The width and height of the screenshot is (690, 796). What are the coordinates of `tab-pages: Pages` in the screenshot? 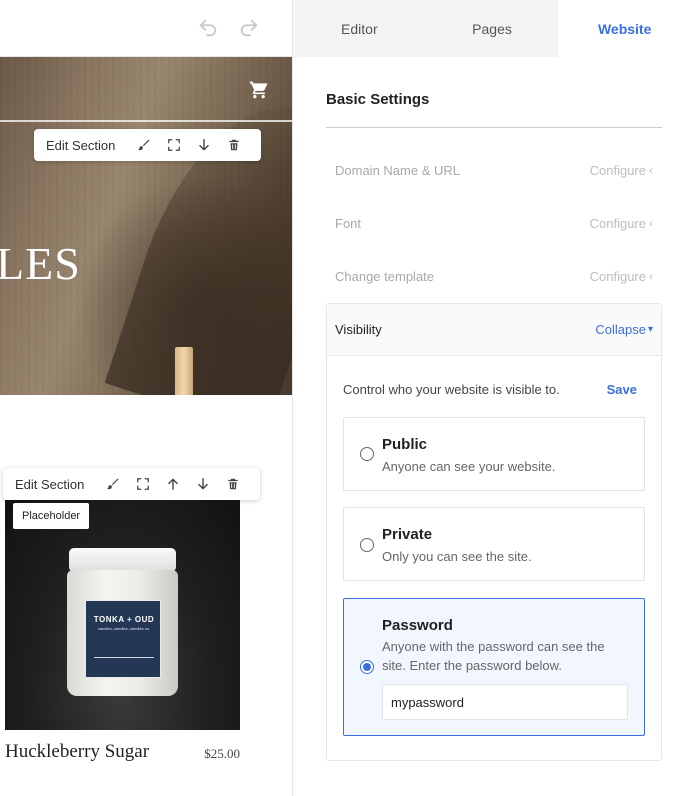 It's located at (492, 28).